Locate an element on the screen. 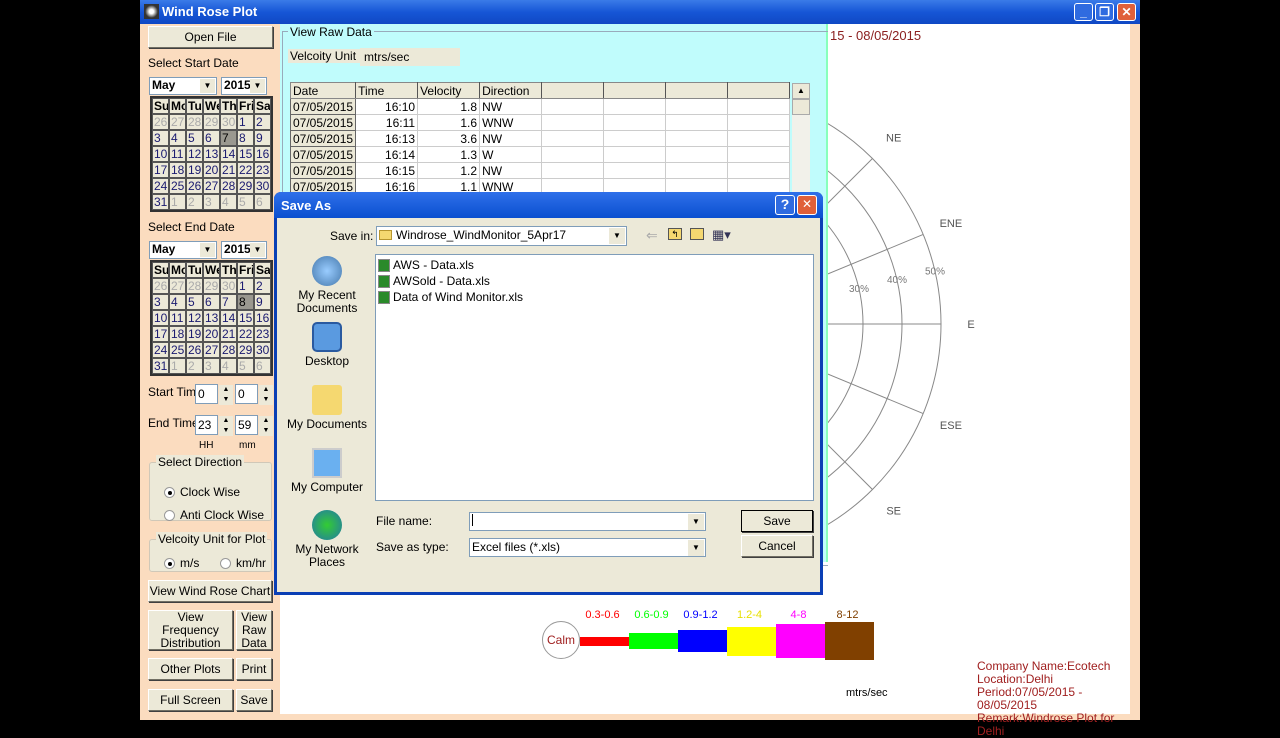  end-minute-spinner: 59 ▲ ▼ is located at coordinates (254, 425).